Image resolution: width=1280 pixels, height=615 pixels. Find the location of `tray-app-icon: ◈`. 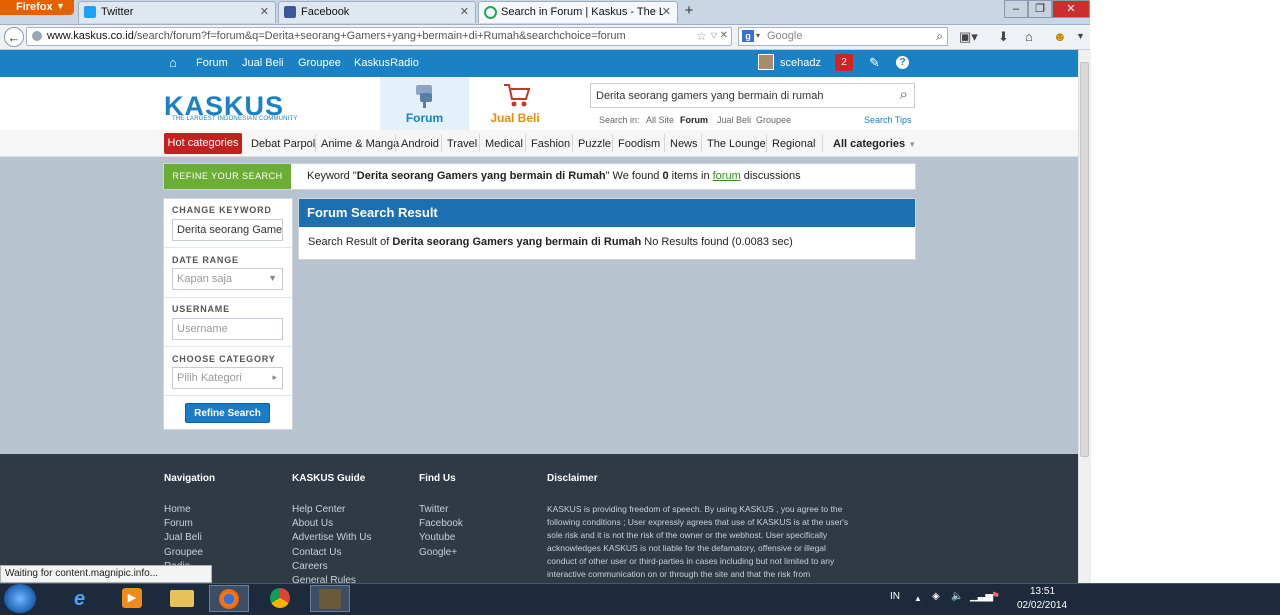

tray-app-icon: ◈ is located at coordinates (936, 596).